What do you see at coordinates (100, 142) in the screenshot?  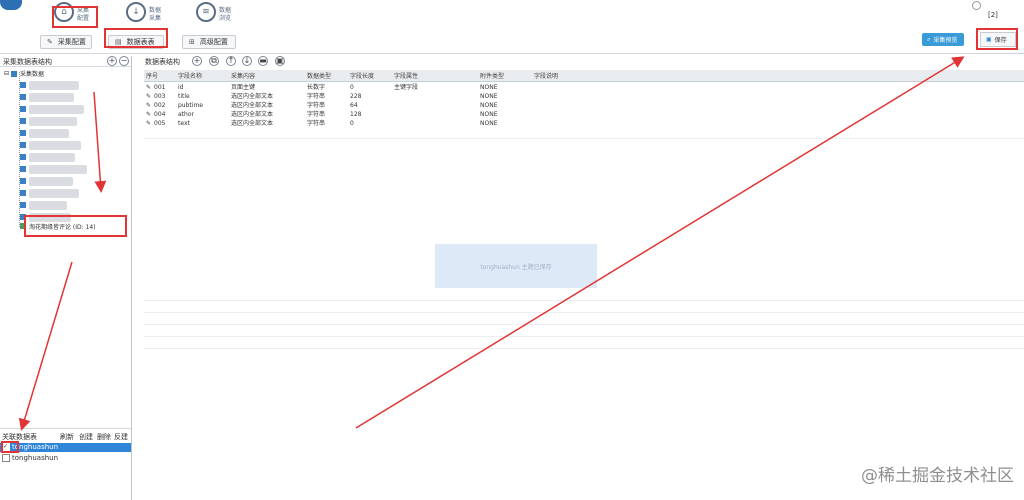 I see `arrow-tree-down` at bounding box center [100, 142].